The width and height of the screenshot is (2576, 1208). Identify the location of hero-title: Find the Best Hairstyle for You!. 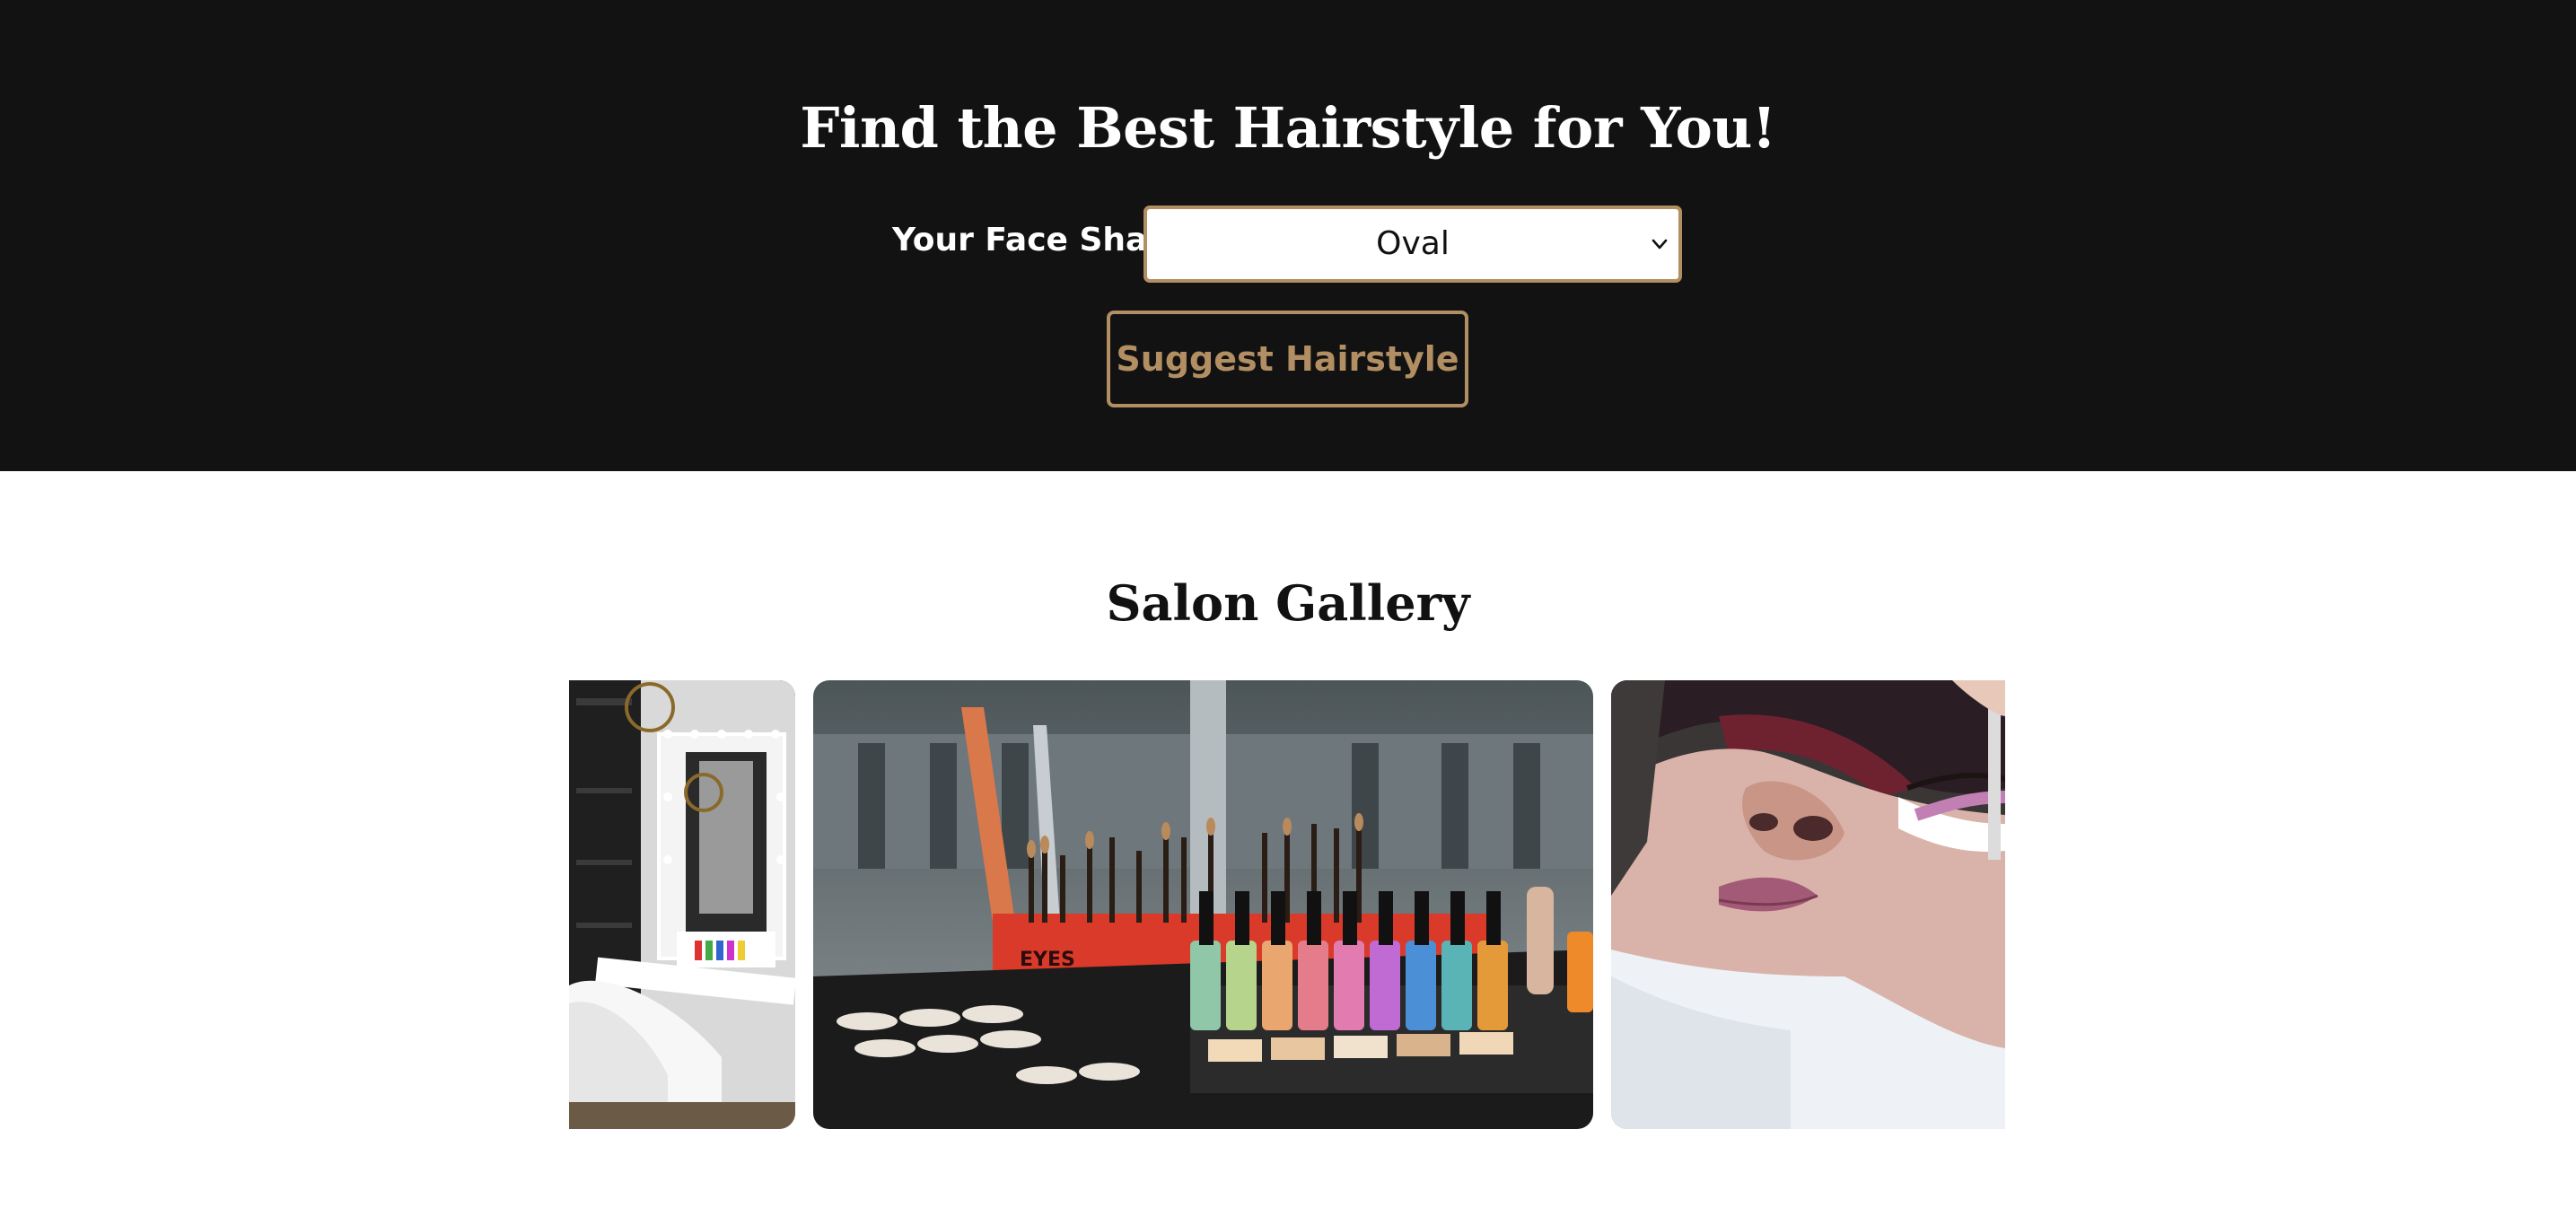
(1288, 128).